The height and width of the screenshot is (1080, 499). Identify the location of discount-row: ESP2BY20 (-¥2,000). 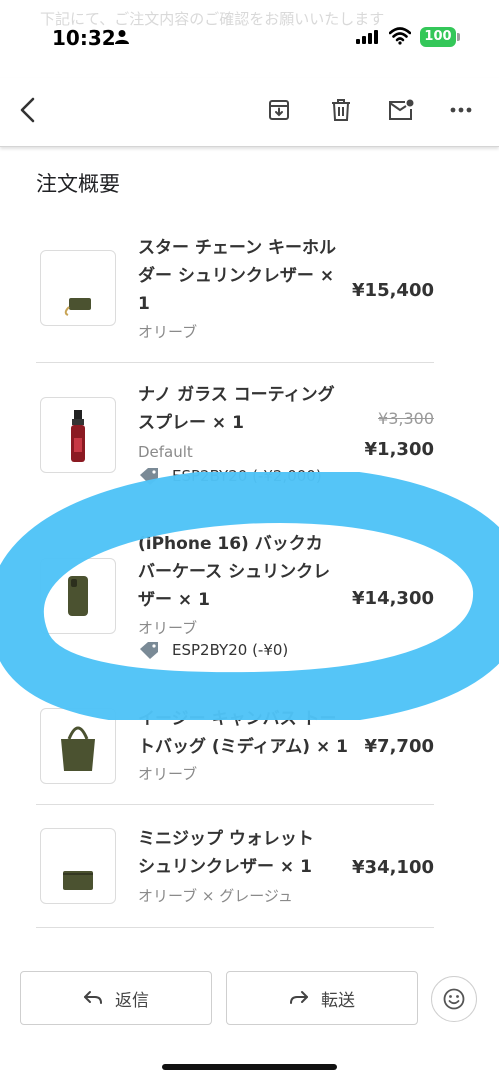
(230, 476).